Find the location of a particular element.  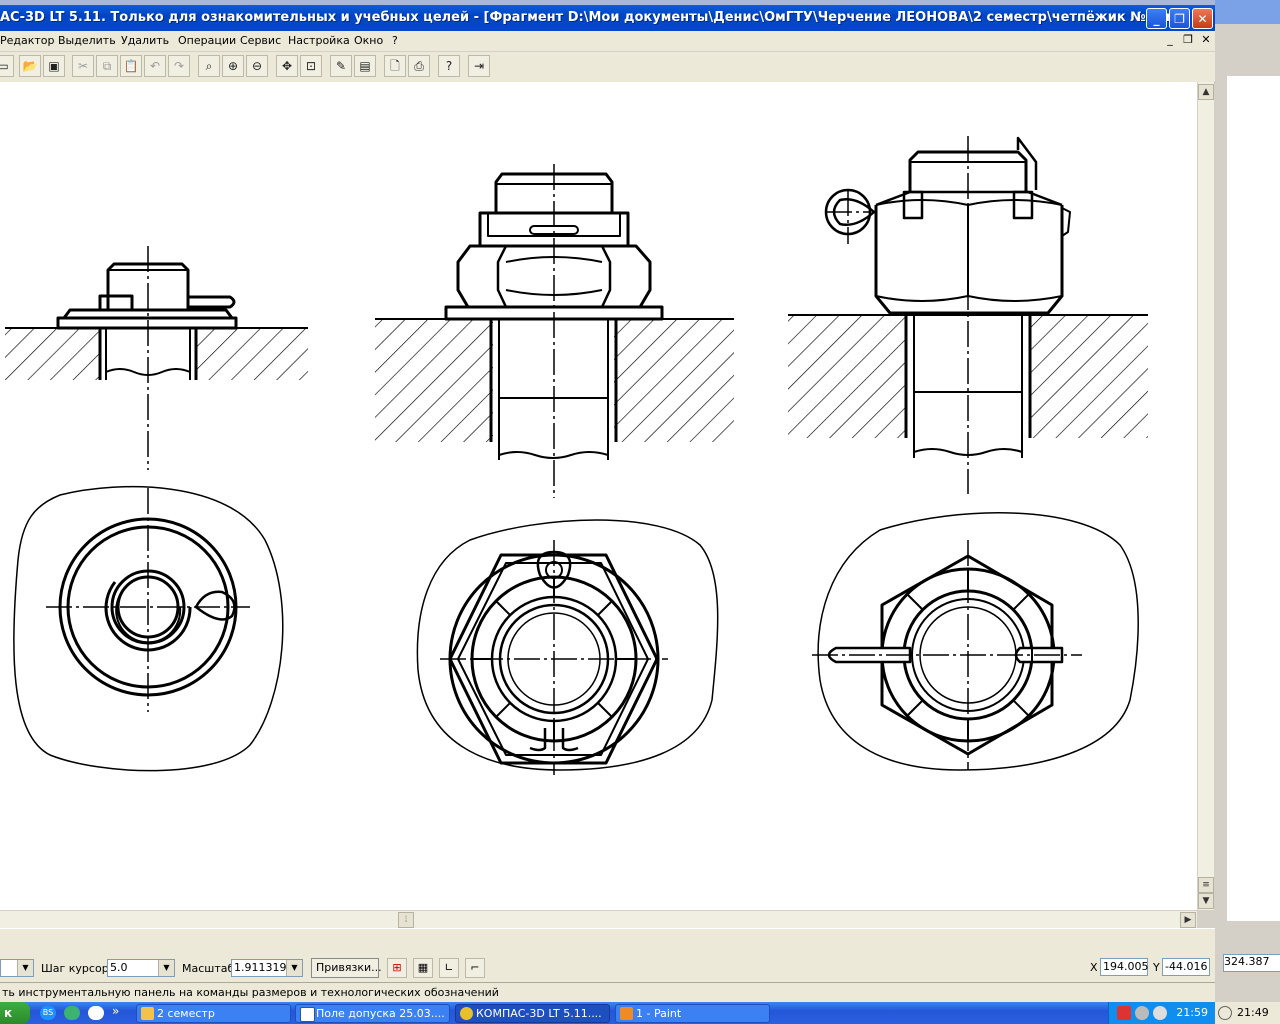

left-combo: ▼ is located at coordinates (17, 968).